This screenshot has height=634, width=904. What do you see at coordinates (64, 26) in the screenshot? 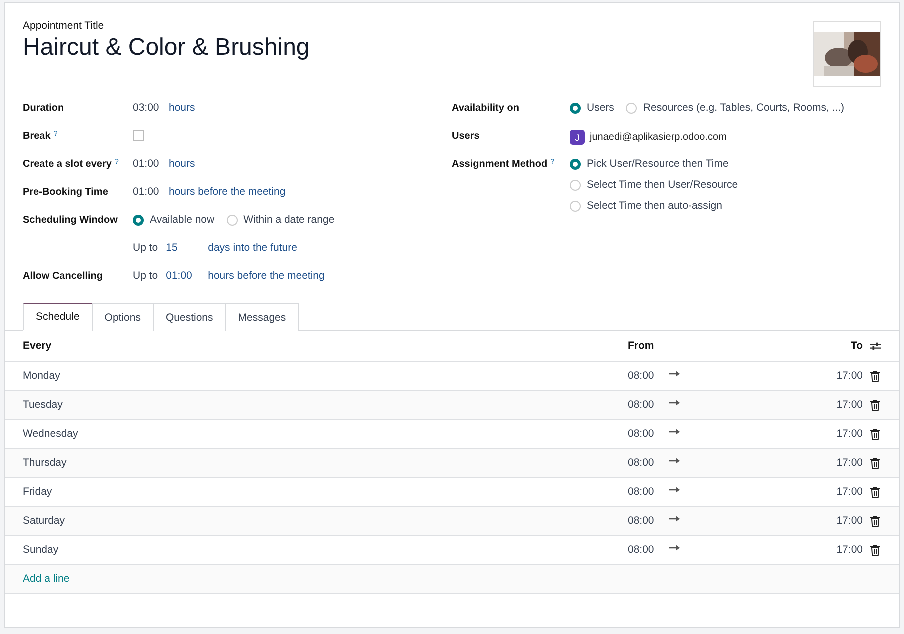
I see `field-label: Appointment Title` at bounding box center [64, 26].